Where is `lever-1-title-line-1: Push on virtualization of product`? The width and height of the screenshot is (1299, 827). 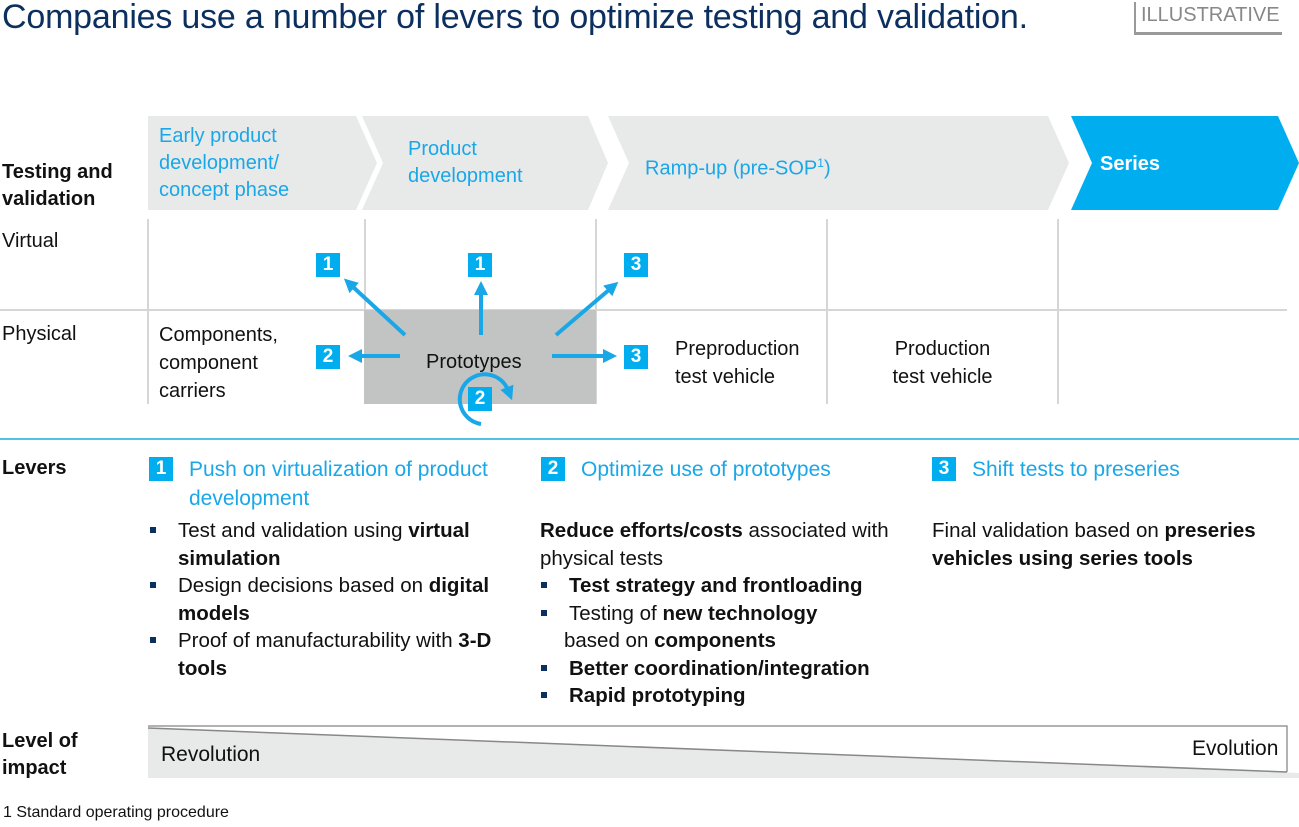
lever-1-title-line-1: Push on virtualization of product is located at coordinates (338, 469).